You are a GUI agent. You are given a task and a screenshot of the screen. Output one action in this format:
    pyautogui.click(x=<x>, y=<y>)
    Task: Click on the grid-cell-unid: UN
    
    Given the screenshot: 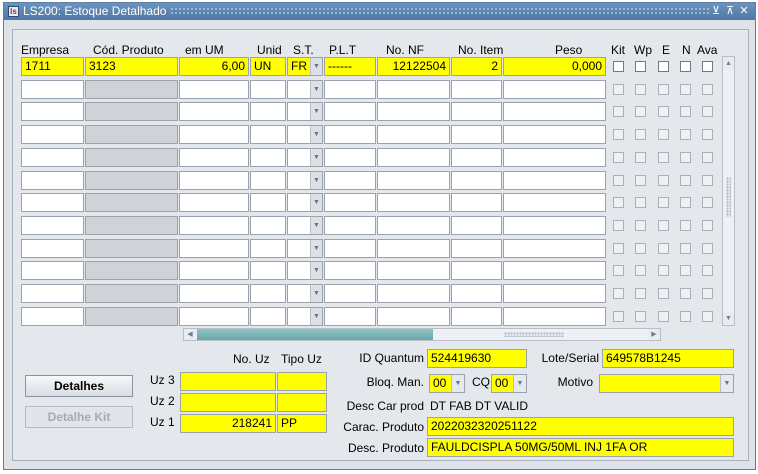 What is the action you would take?
    pyautogui.click(x=268, y=66)
    